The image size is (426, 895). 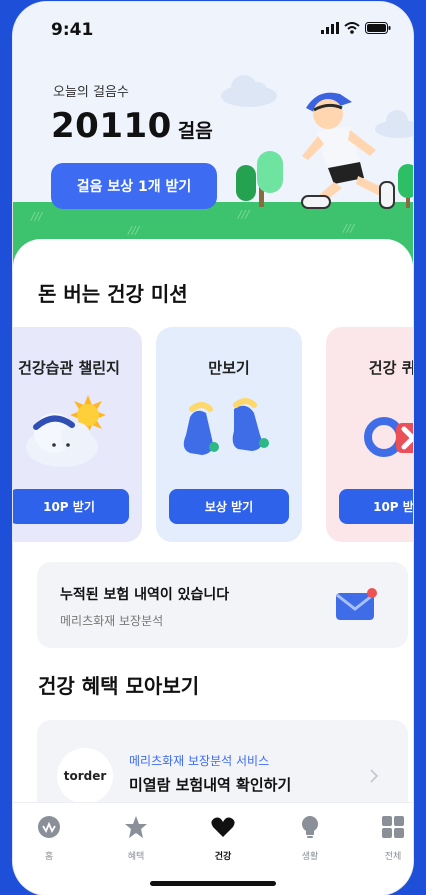 What do you see at coordinates (393, 857) in the screenshot?
I see `tab-label: 전체` at bounding box center [393, 857].